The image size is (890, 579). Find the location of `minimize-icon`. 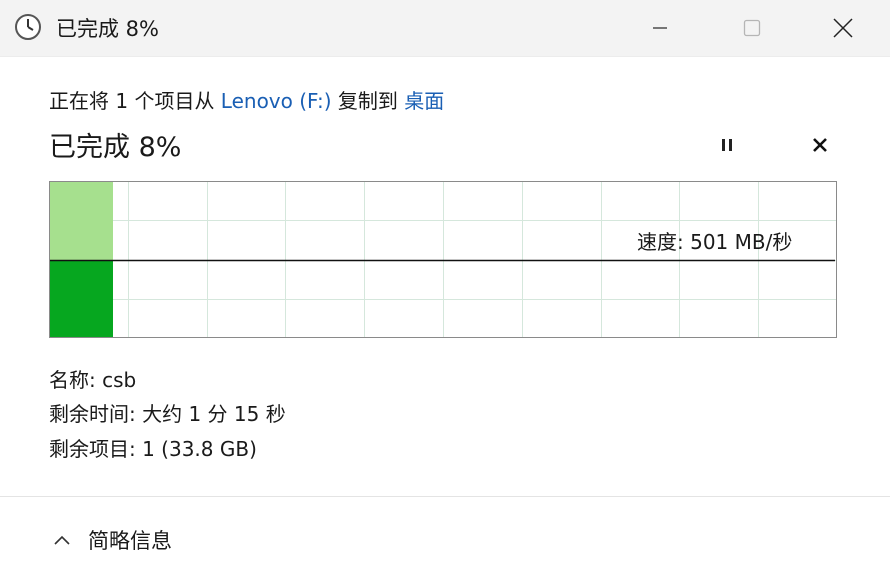

minimize-icon is located at coordinates (660, 28).